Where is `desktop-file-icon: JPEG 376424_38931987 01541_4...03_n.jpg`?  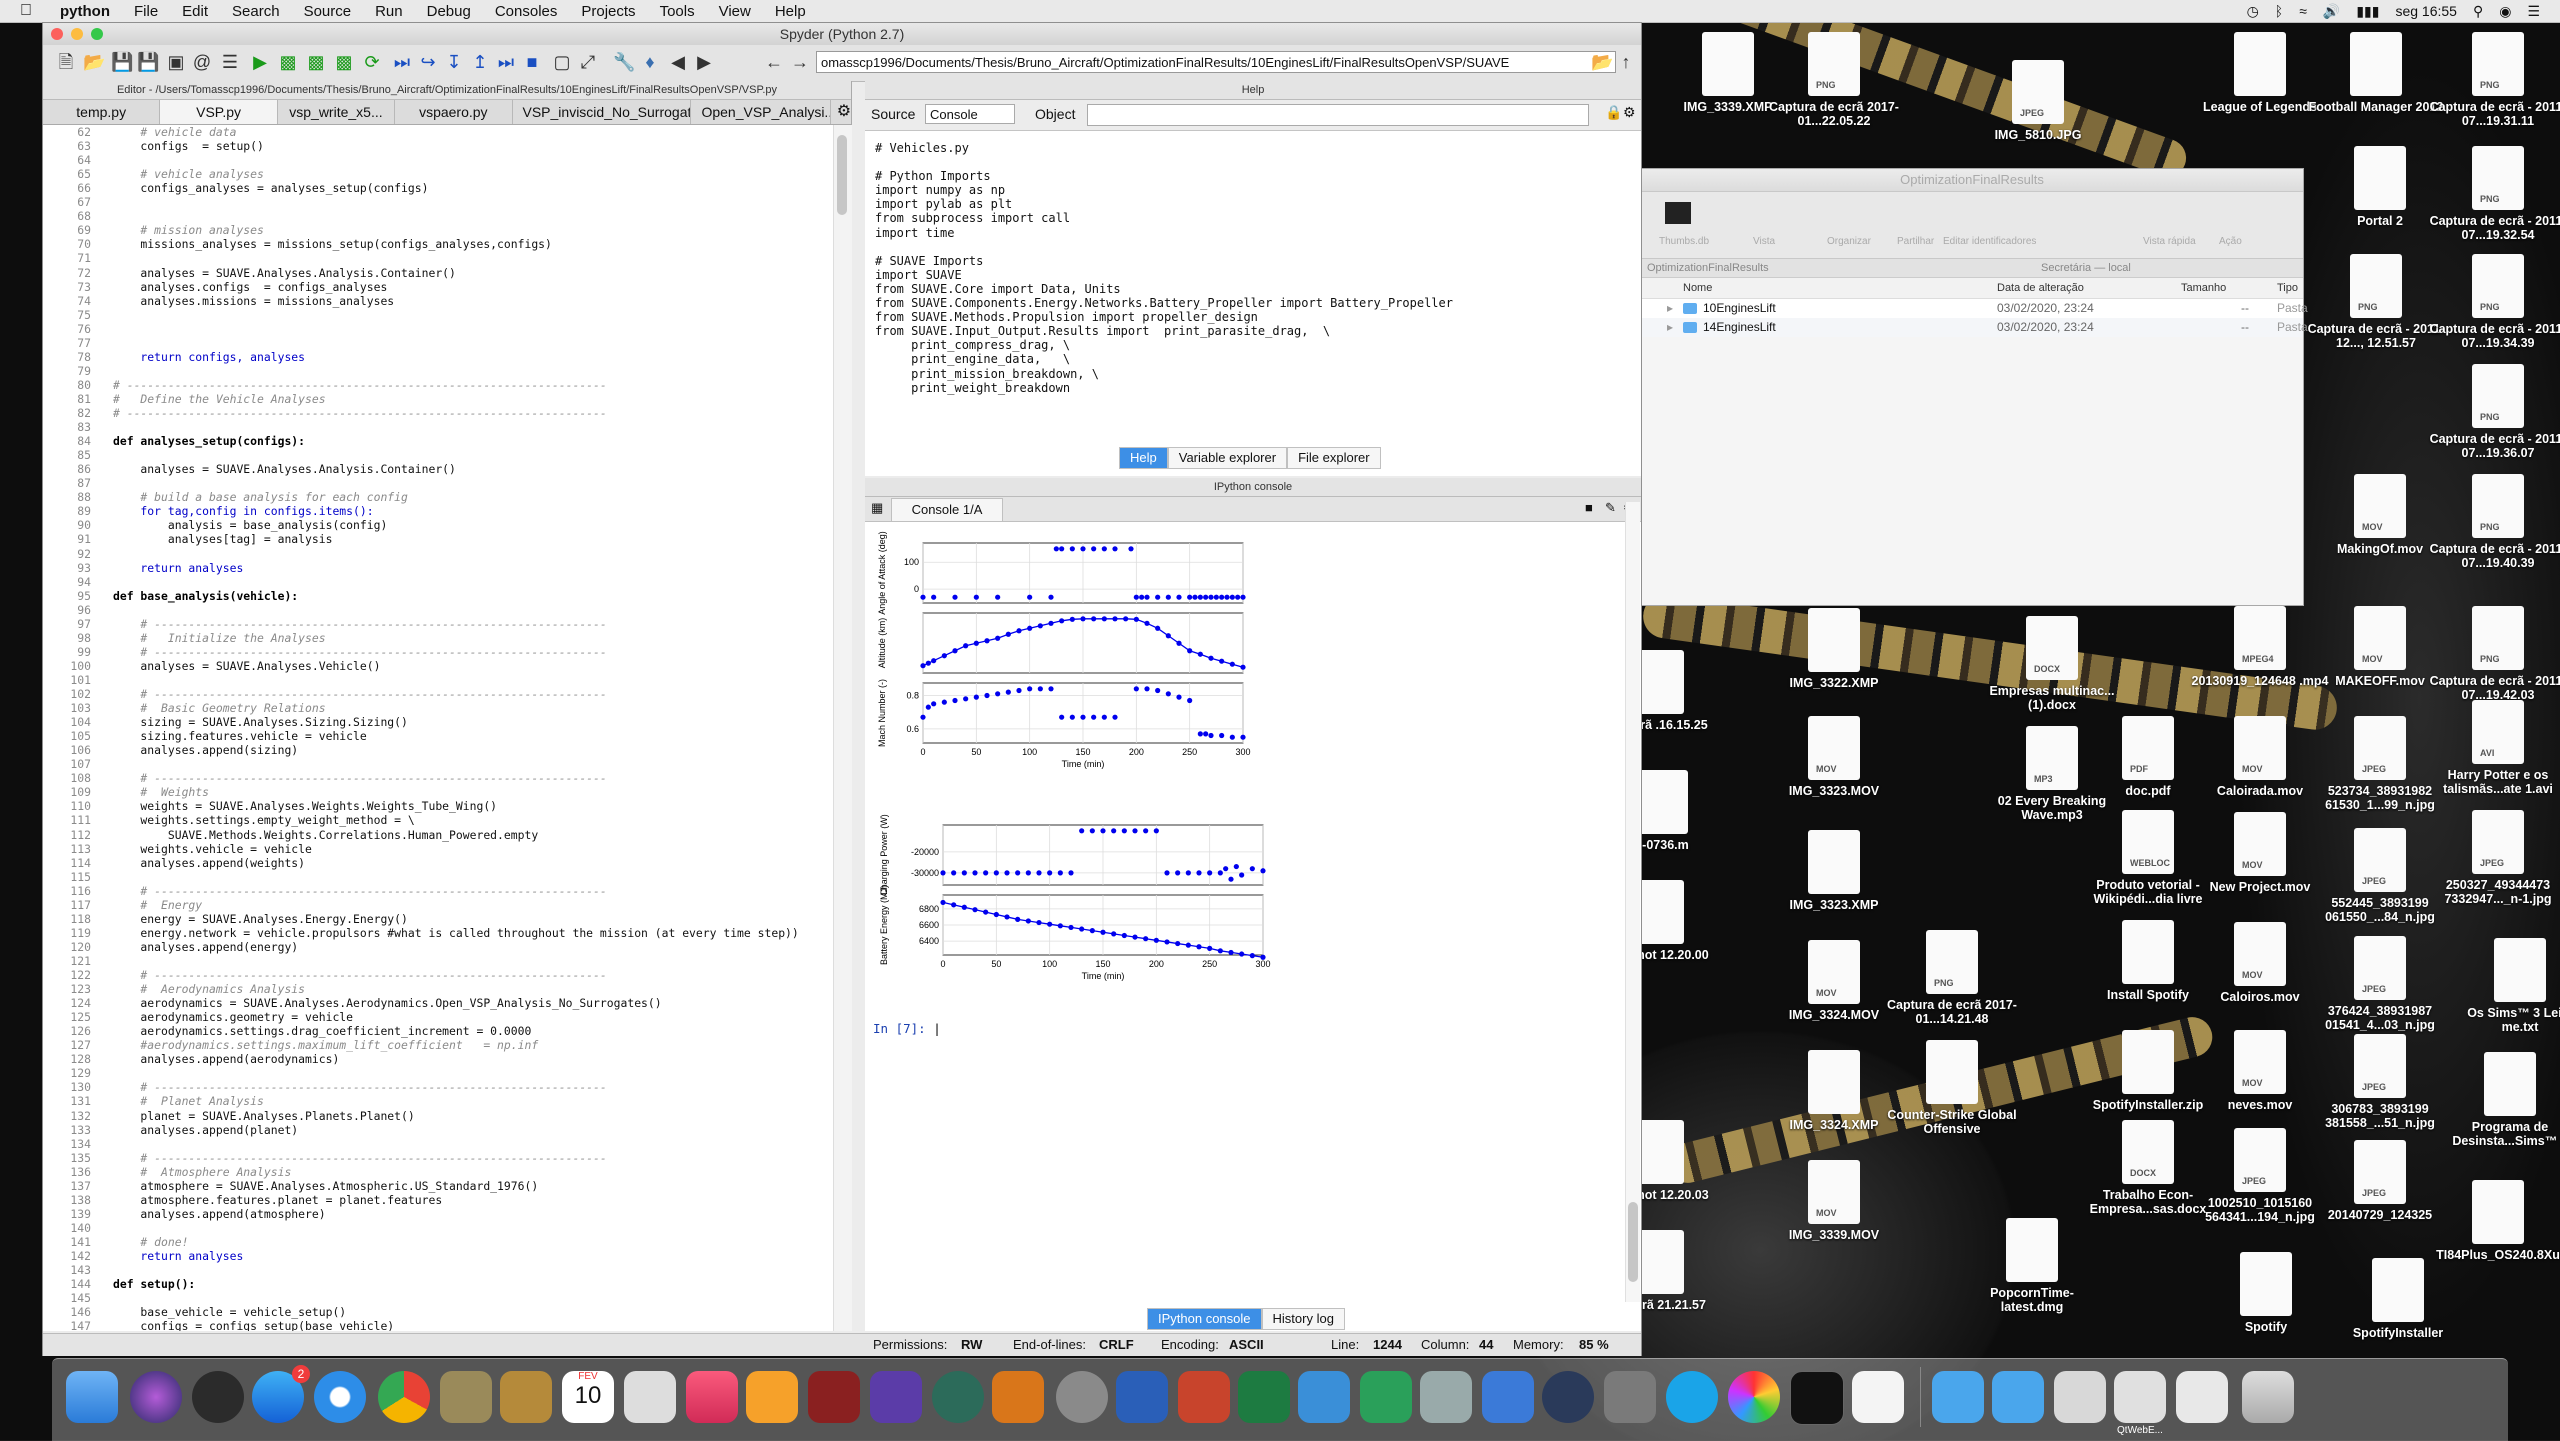 desktop-file-icon: JPEG 376424_38931987 01541_4...03_n.jpg is located at coordinates (2380, 984).